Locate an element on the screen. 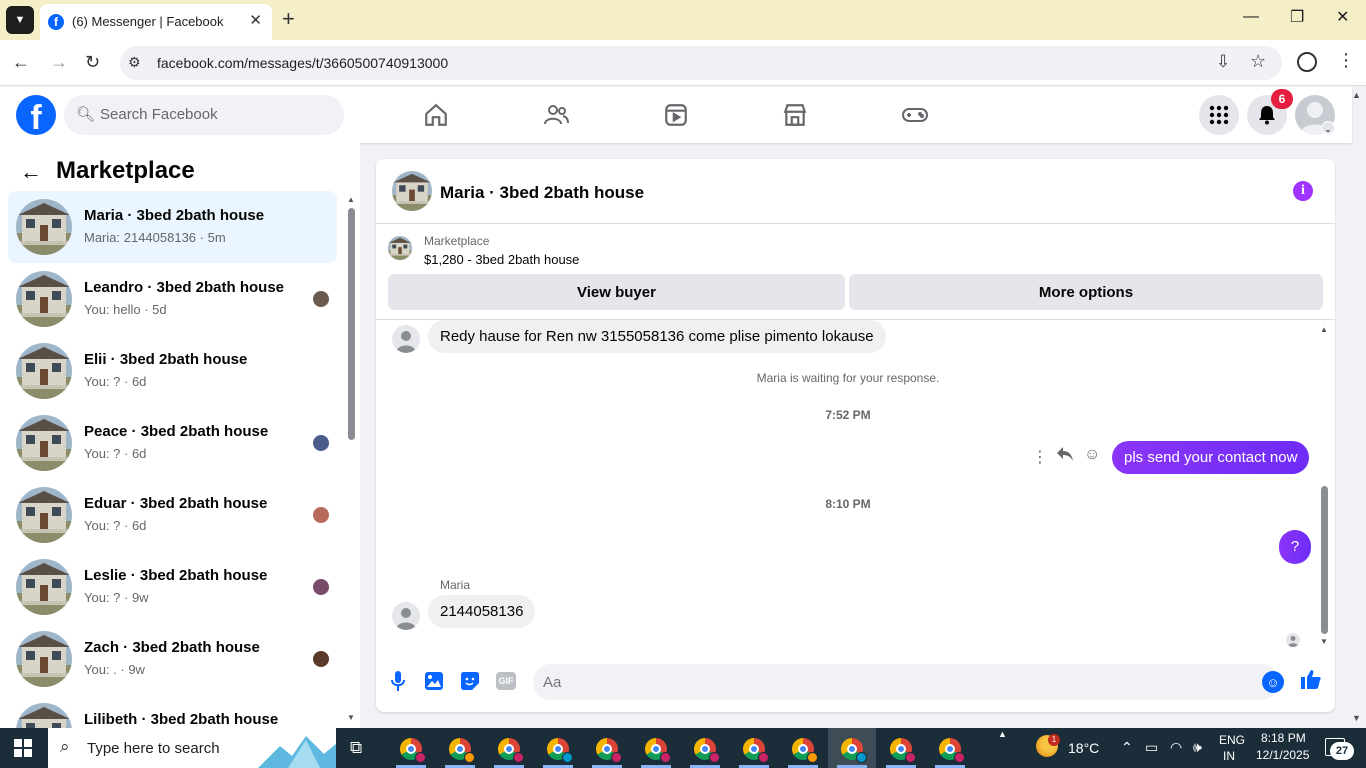 The height and width of the screenshot is (768, 1366). chat-scroll-down-arrow: ▼ is located at coordinates (1324, 641).